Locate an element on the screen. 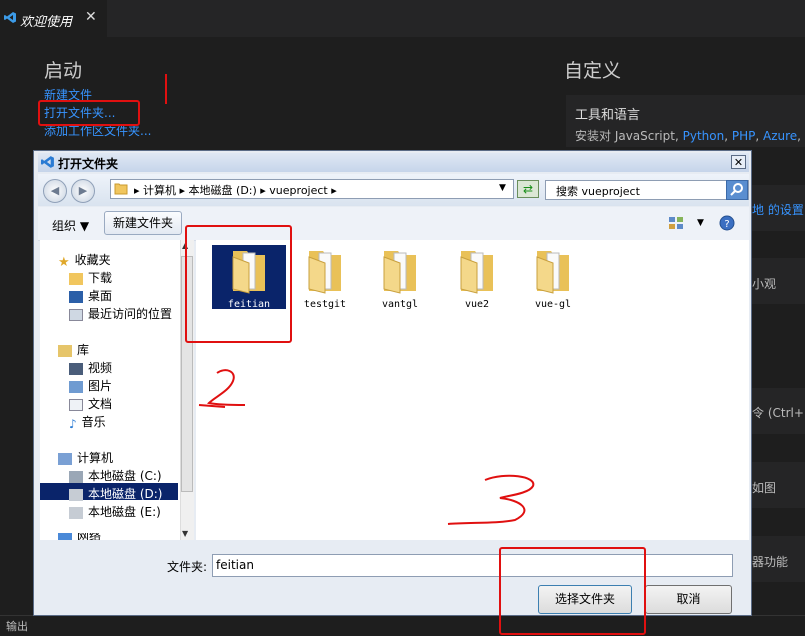 This screenshot has height=636, width=805. video-icon is located at coordinates (76, 368).